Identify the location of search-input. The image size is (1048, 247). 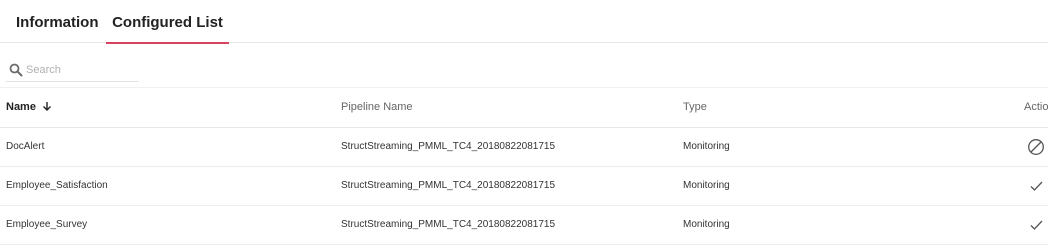
(82, 70).